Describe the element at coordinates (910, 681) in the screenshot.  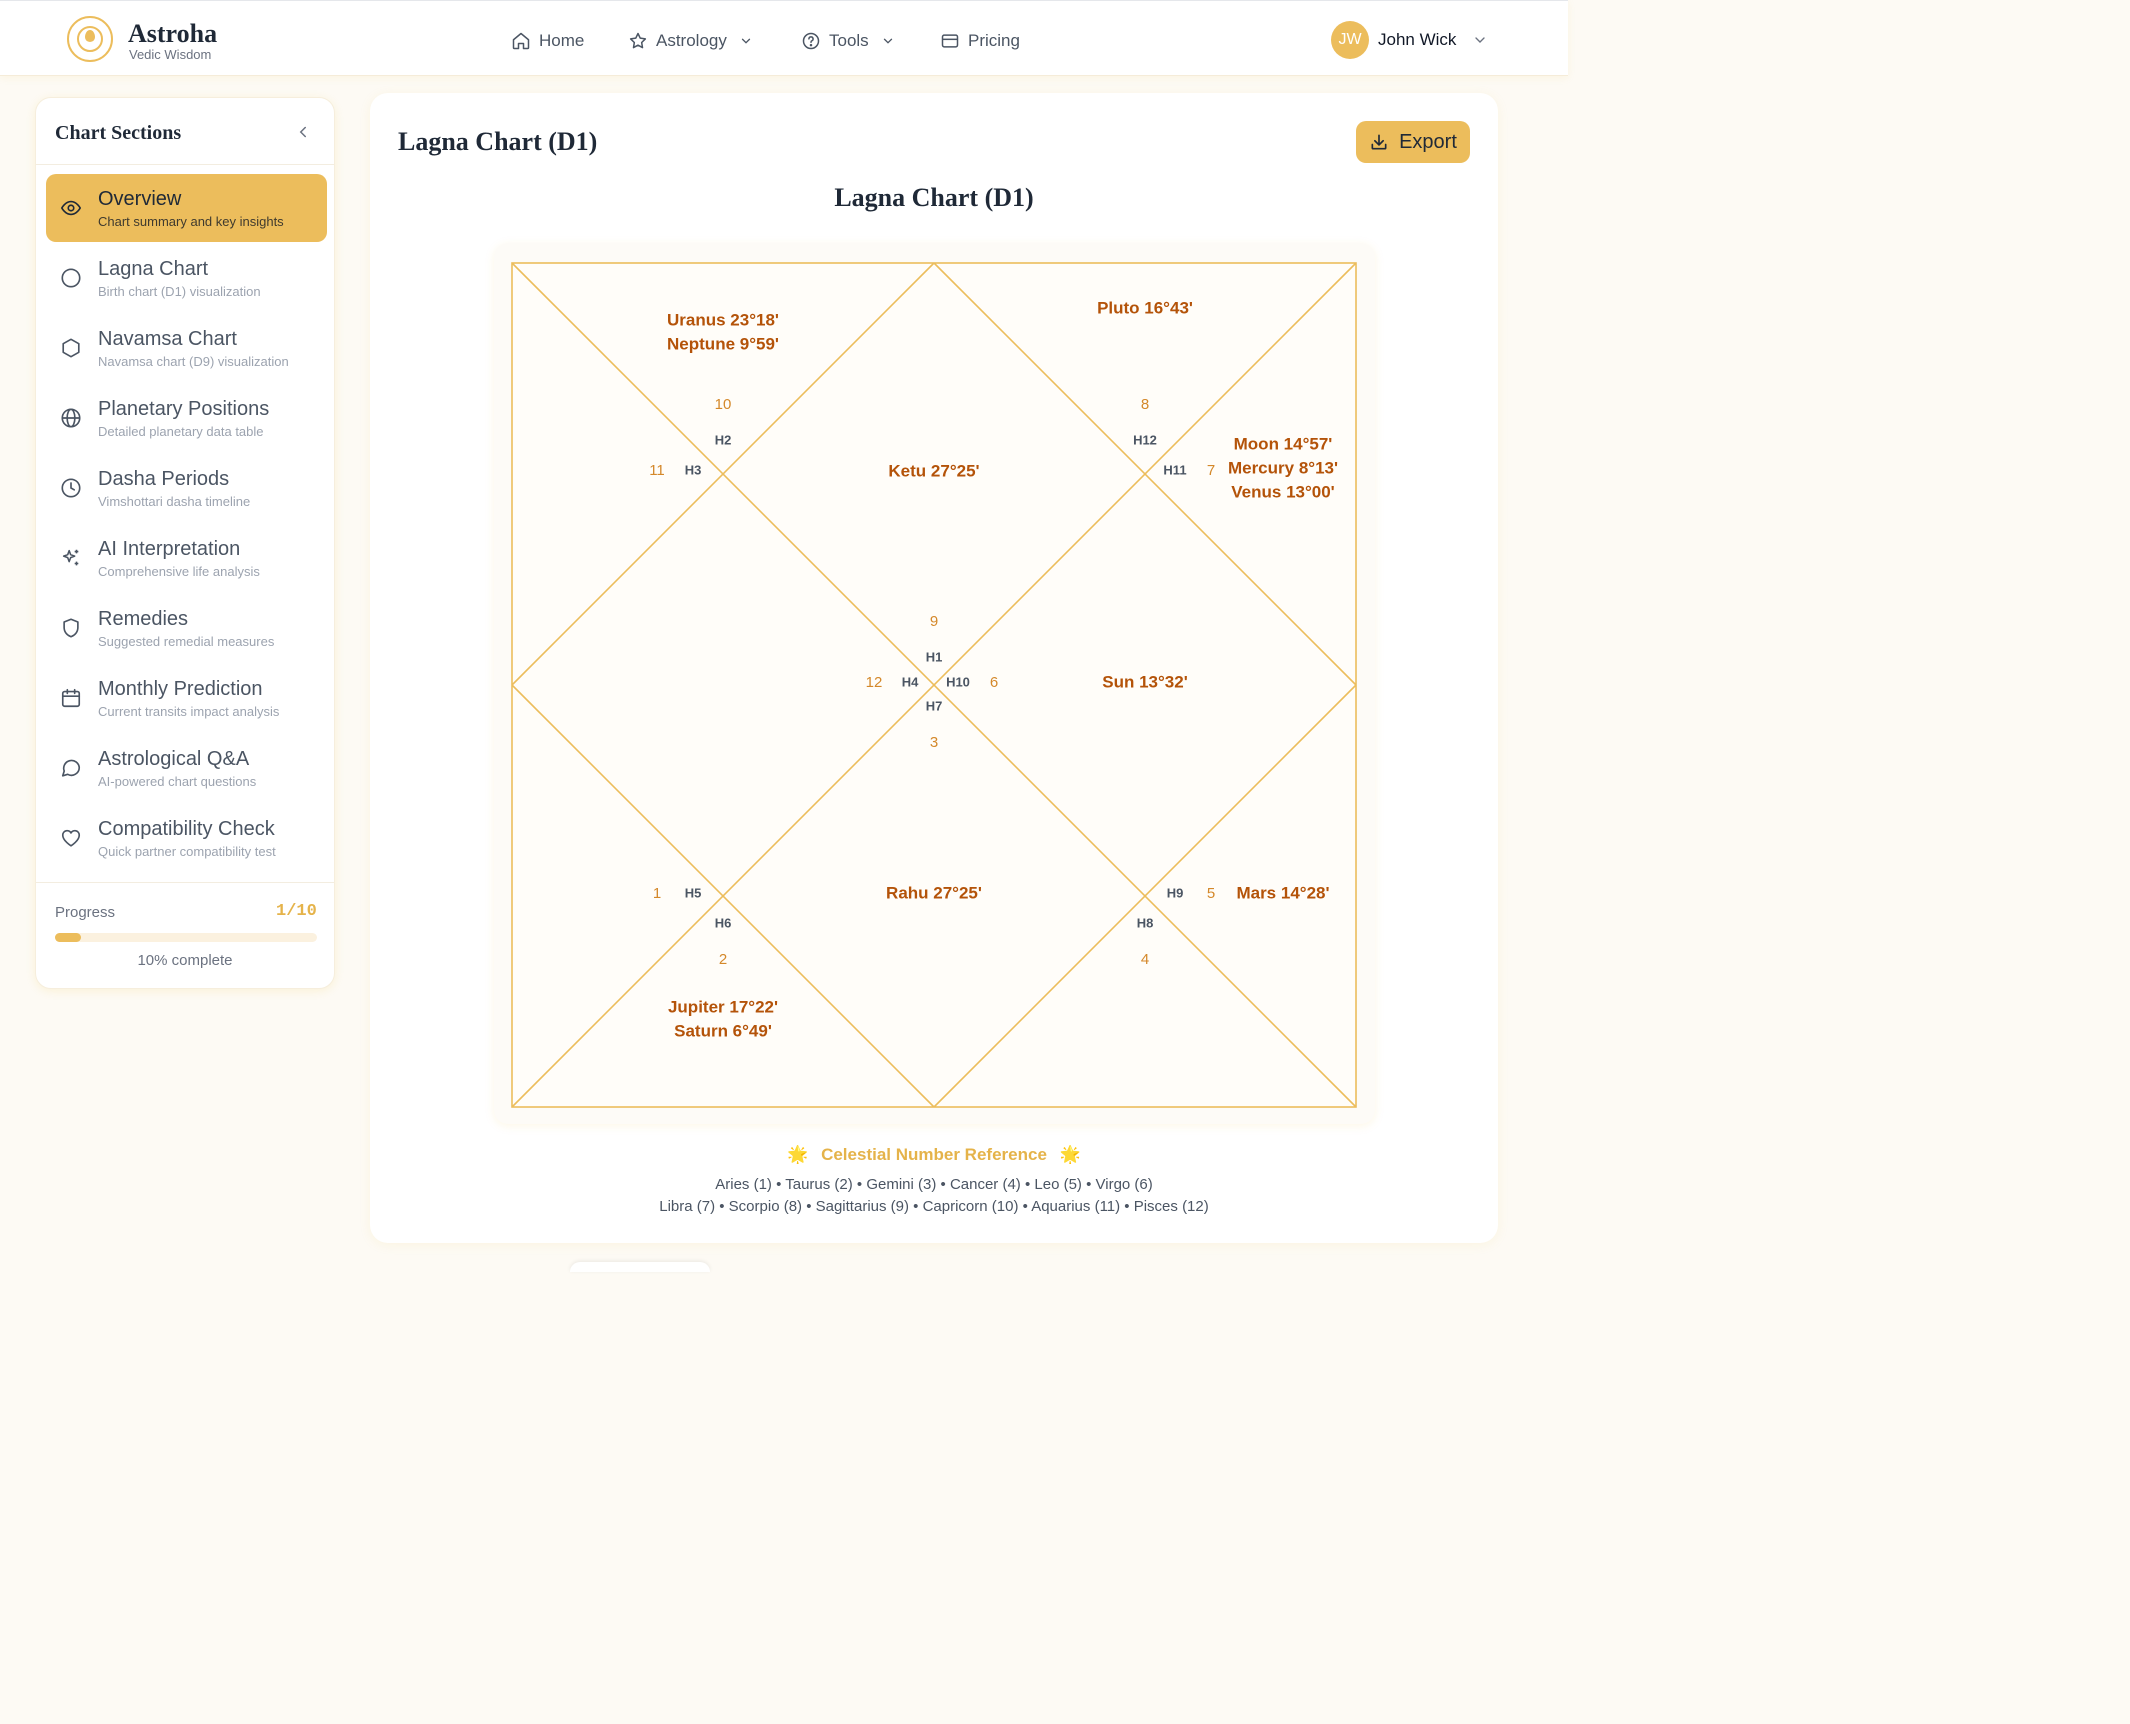
I see `house-label: H4` at that location.